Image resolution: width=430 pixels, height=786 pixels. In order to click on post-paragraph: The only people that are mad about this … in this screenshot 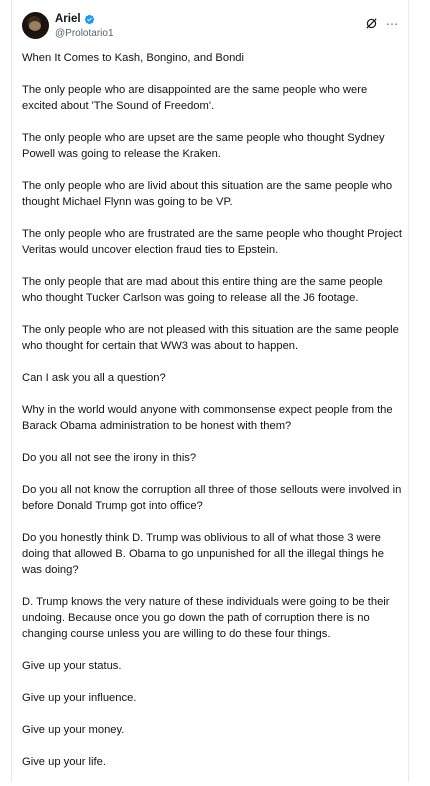, I will do `click(202, 290)`.